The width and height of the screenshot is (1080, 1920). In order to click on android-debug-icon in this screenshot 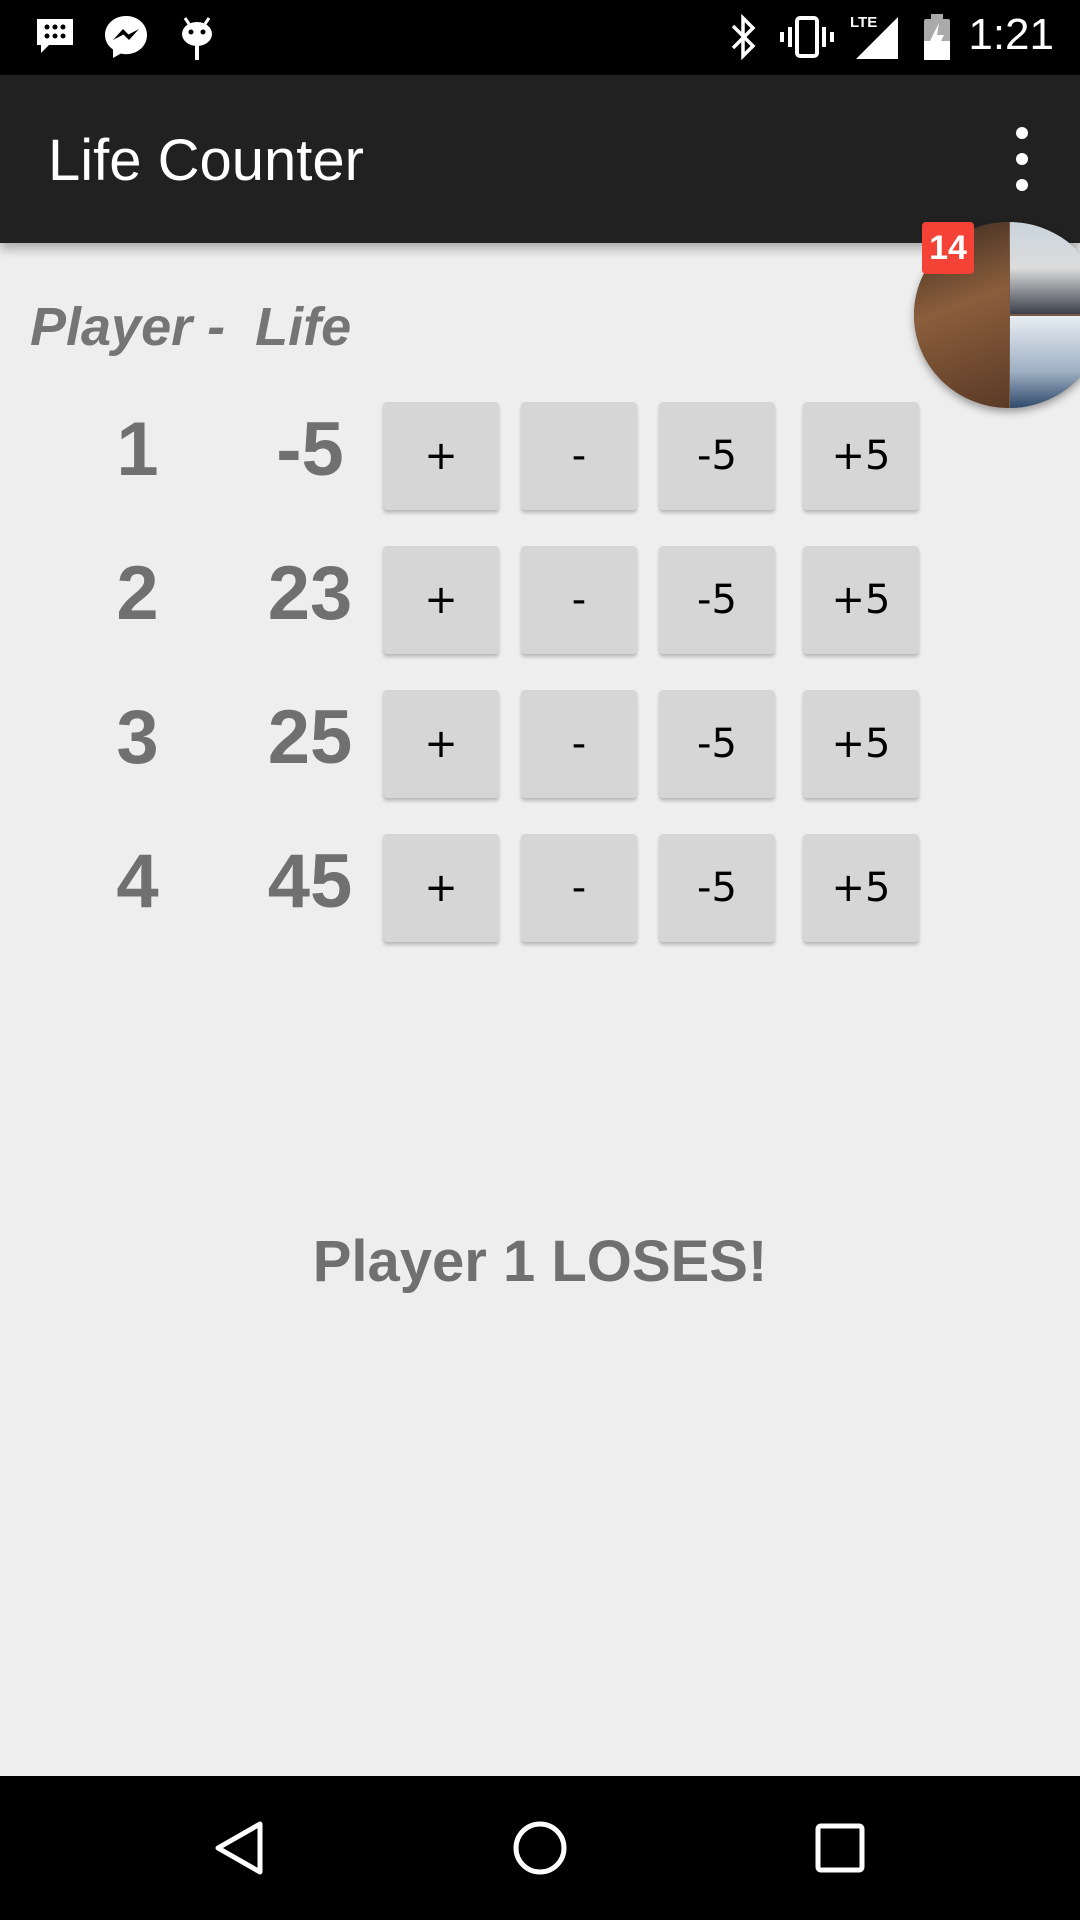, I will do `click(197, 37)`.